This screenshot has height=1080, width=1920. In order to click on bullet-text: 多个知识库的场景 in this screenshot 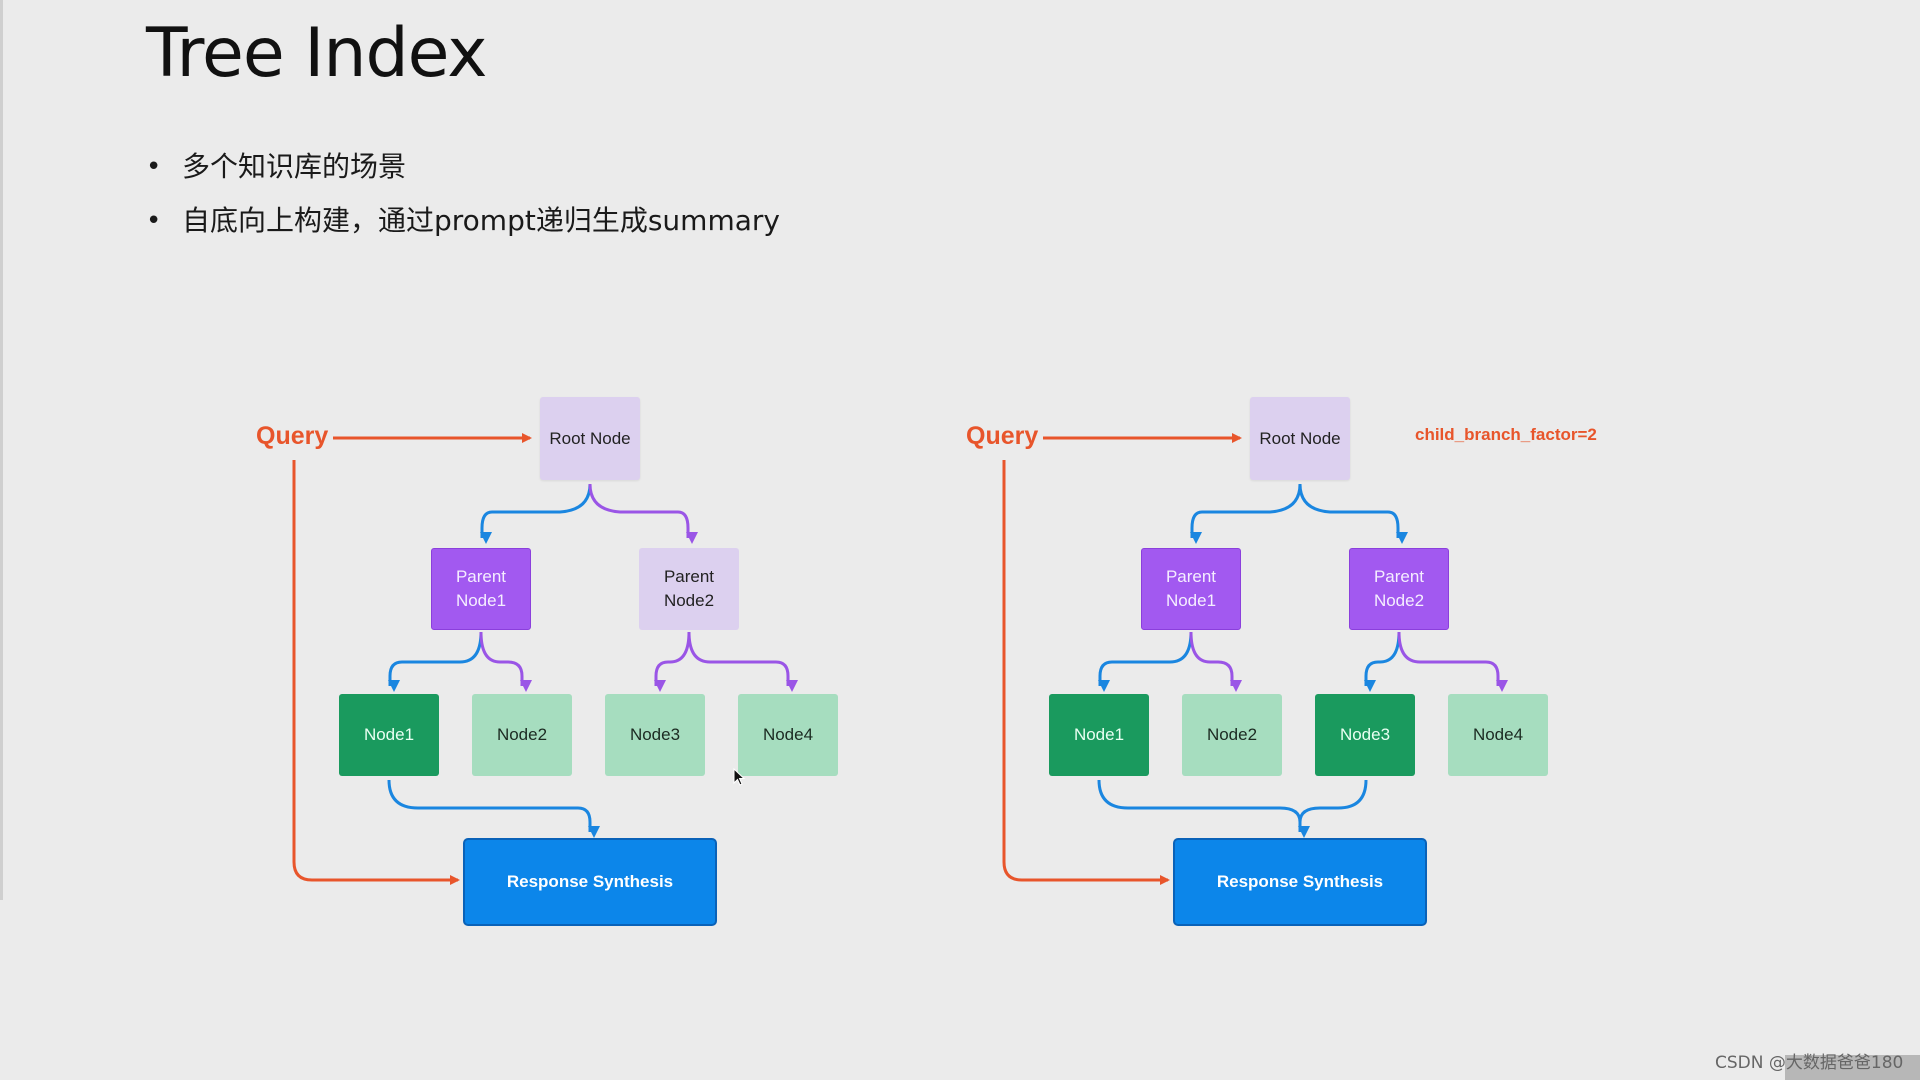, I will do `click(294, 166)`.